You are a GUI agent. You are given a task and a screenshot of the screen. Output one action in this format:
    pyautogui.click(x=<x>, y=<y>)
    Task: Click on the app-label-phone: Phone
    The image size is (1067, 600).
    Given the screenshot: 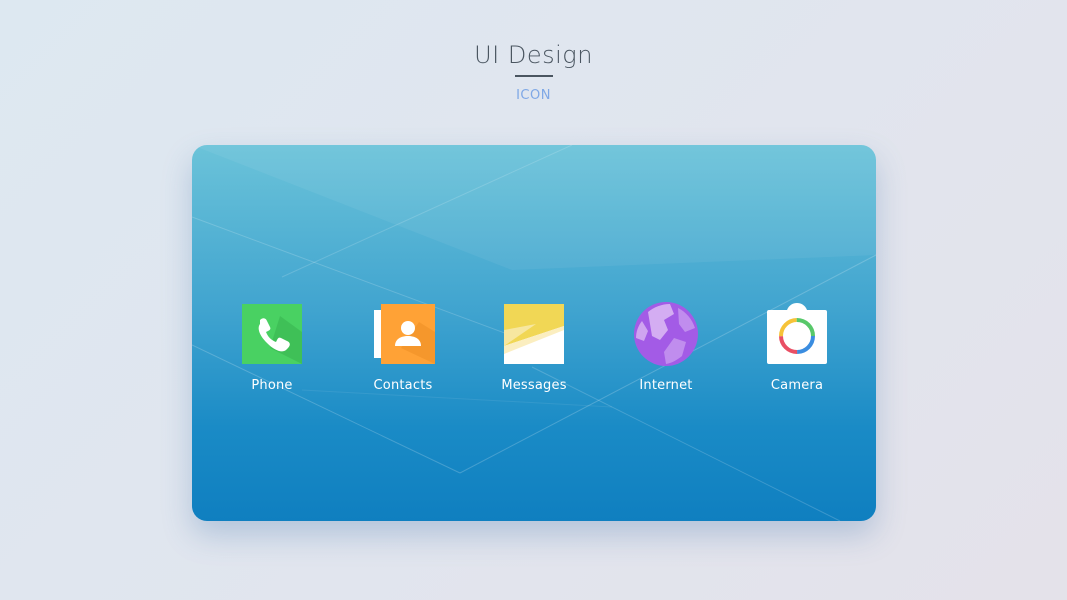 What is the action you would take?
    pyautogui.click(x=272, y=385)
    